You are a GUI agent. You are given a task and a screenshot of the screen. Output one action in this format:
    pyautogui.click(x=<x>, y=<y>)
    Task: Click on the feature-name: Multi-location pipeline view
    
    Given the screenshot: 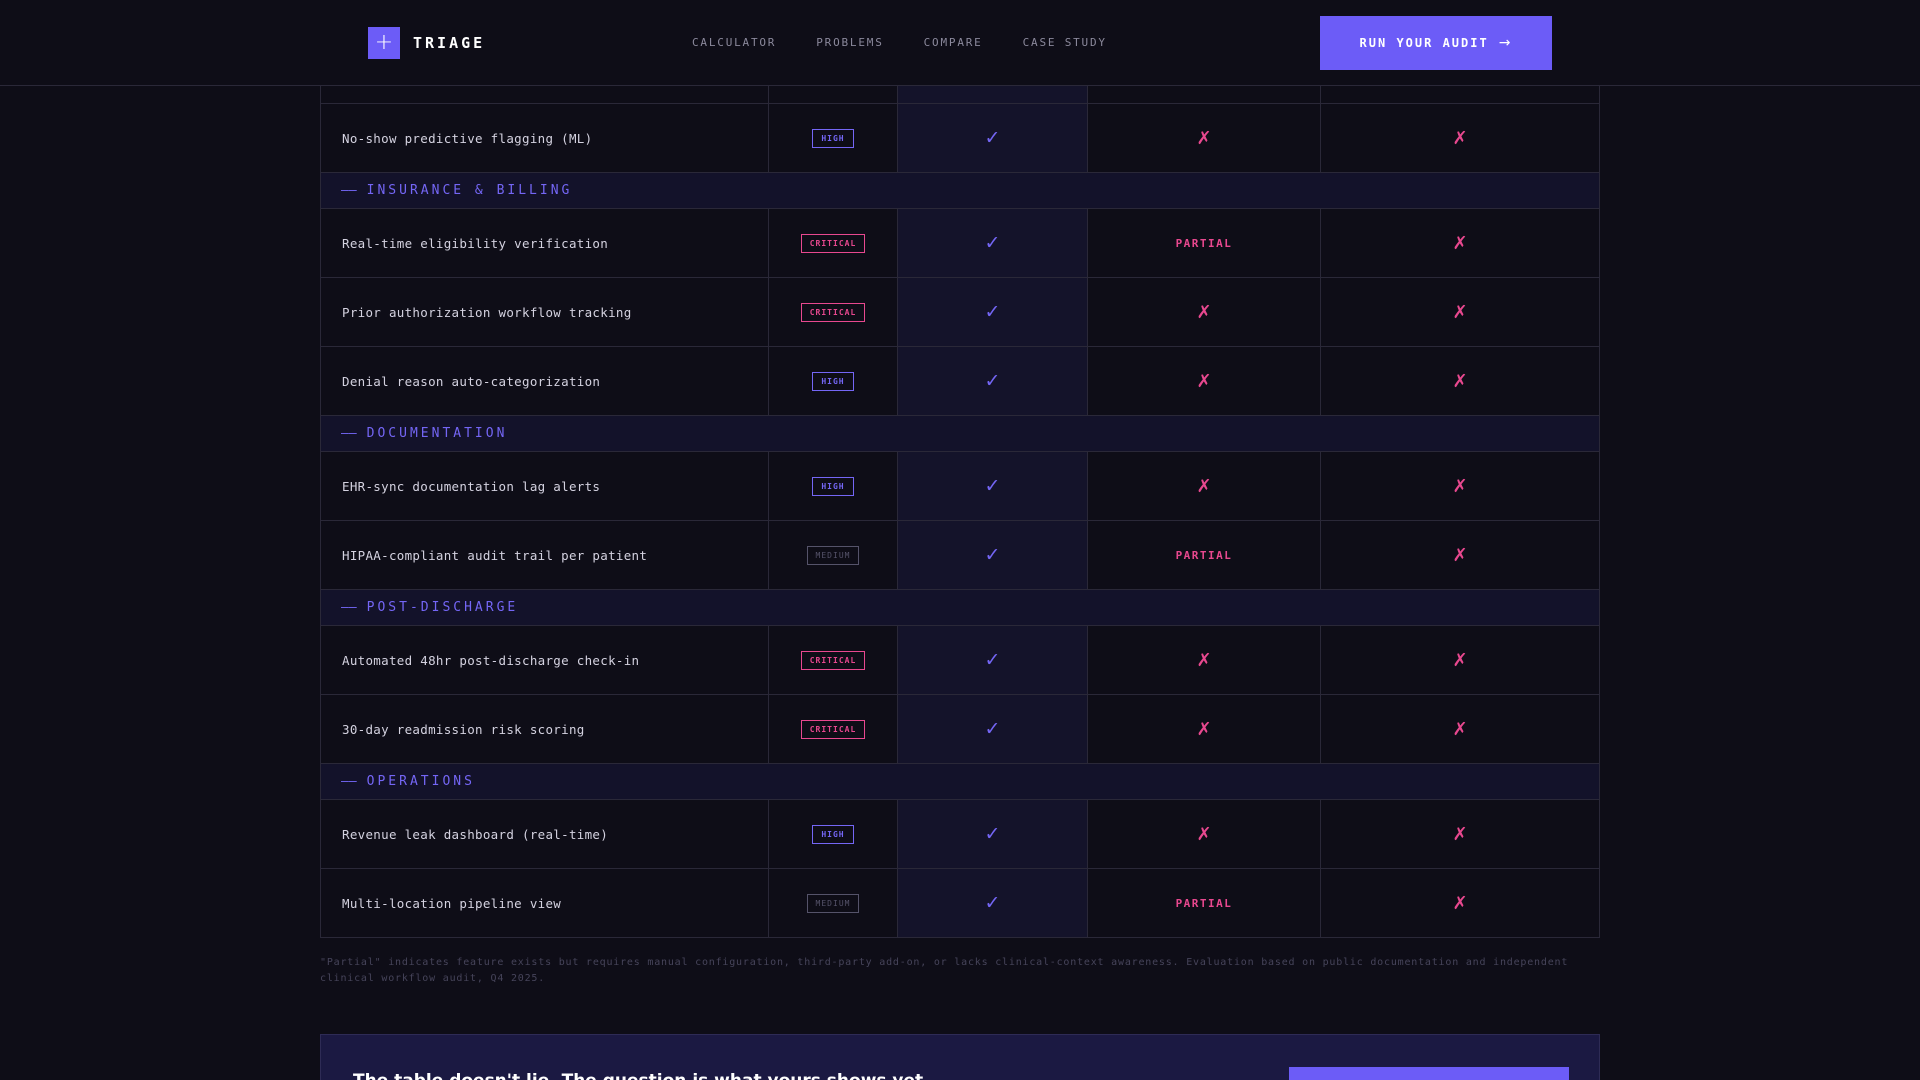 What is the action you would take?
    pyautogui.click(x=545, y=903)
    